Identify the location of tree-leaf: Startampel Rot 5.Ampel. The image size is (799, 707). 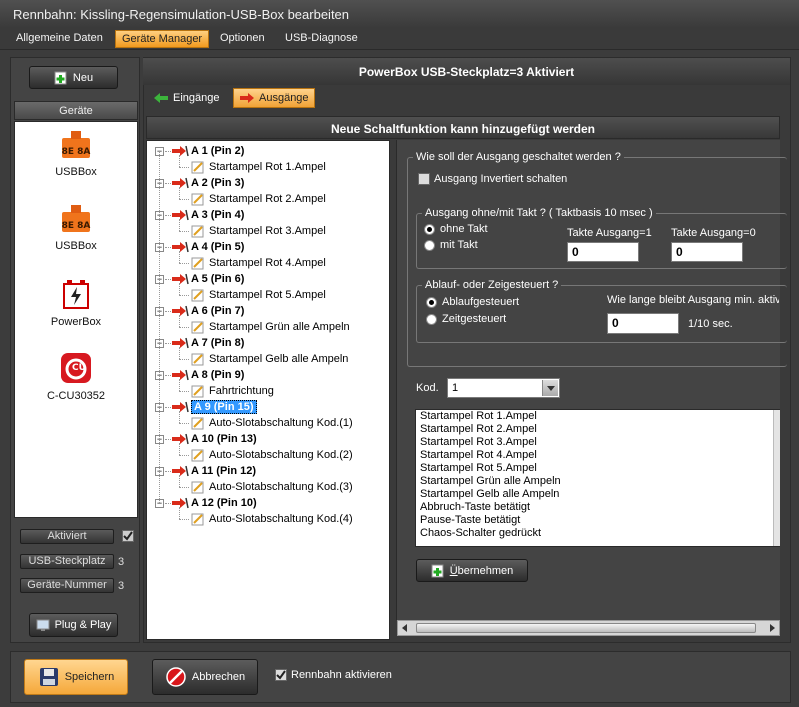
(258, 295).